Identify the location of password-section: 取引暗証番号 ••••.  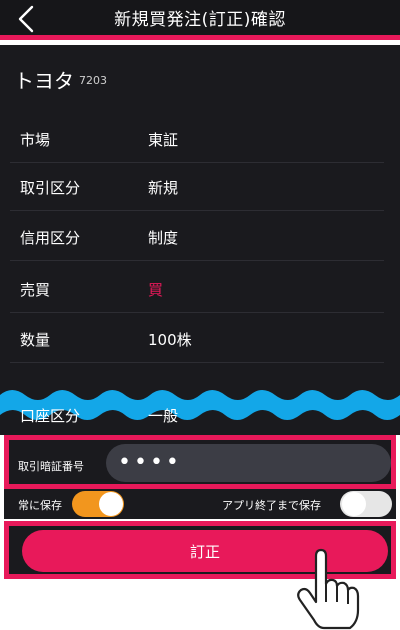
(200, 462).